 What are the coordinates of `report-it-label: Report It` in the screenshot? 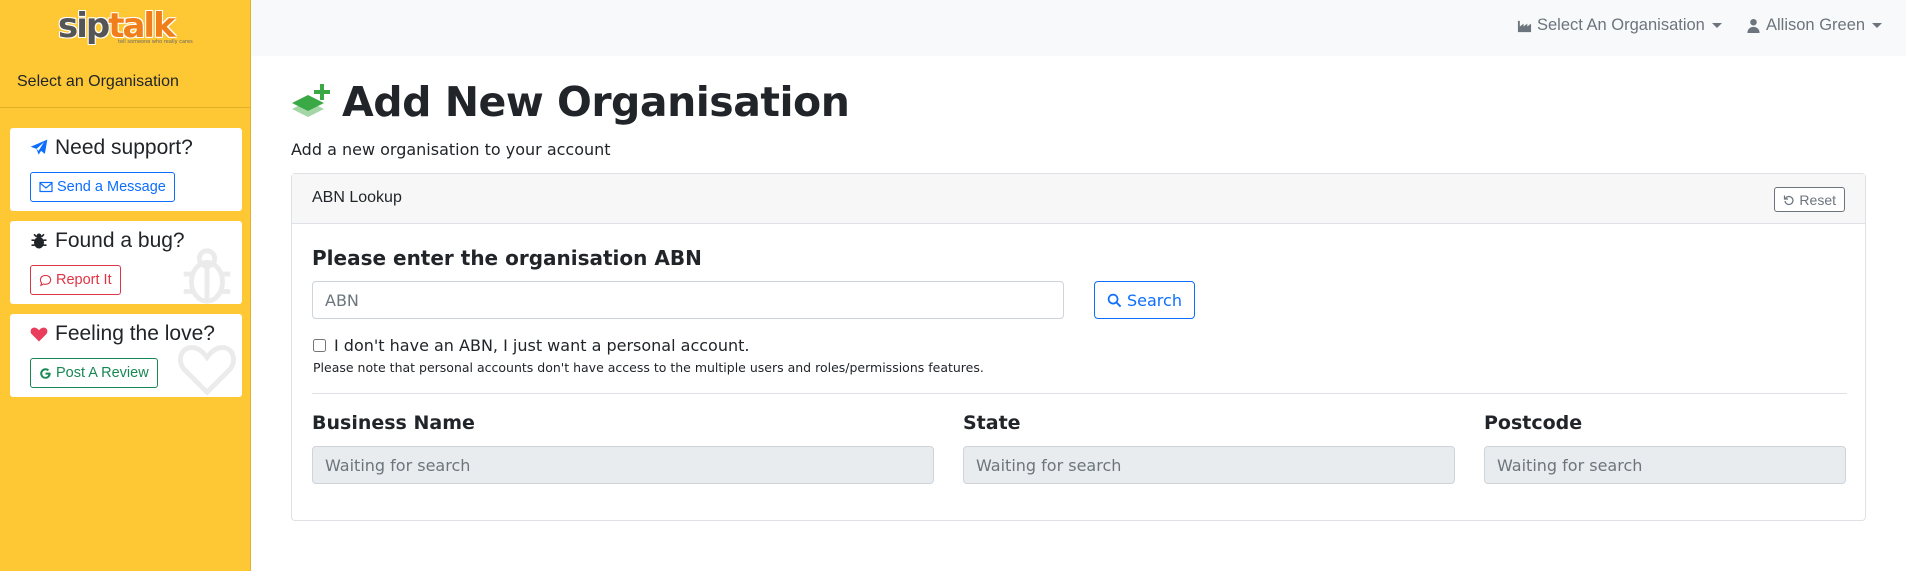 It's located at (84, 280).